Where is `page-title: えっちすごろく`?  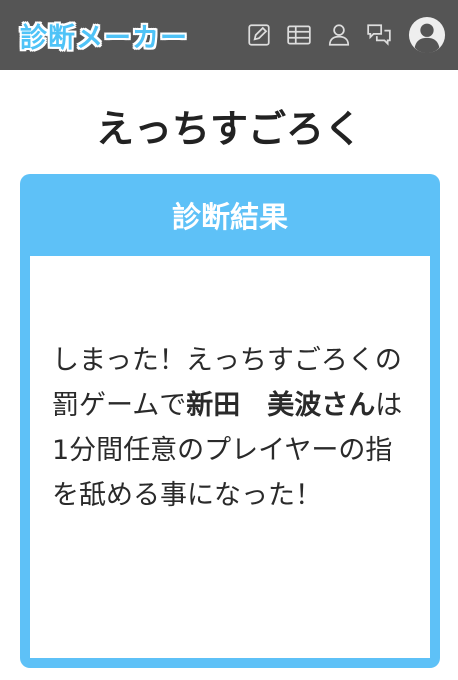
page-title: えっちすごろく is located at coordinates (228, 129).